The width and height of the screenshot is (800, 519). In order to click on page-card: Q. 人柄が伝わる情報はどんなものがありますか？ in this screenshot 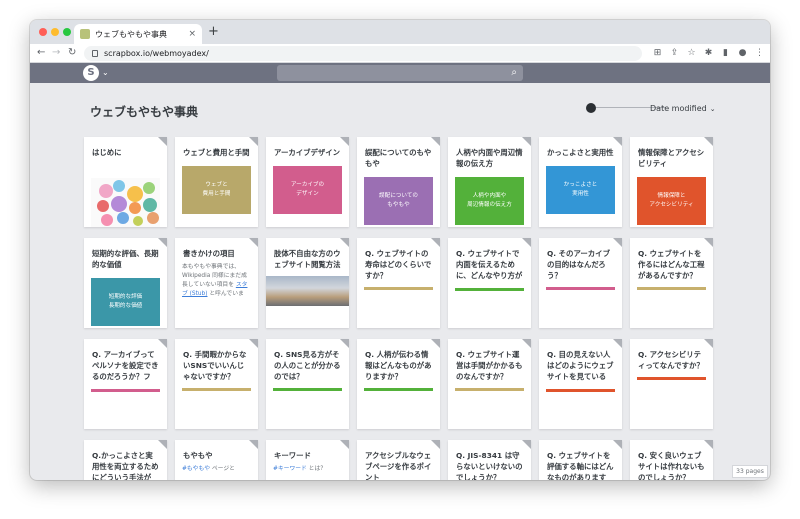, I will do `click(398, 384)`.